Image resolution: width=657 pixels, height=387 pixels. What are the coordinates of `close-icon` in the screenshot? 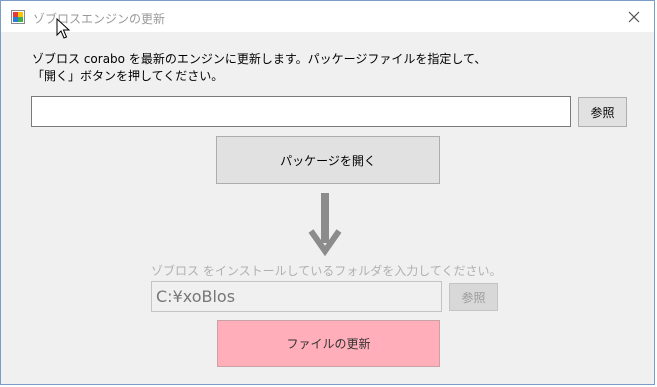 It's located at (634, 16).